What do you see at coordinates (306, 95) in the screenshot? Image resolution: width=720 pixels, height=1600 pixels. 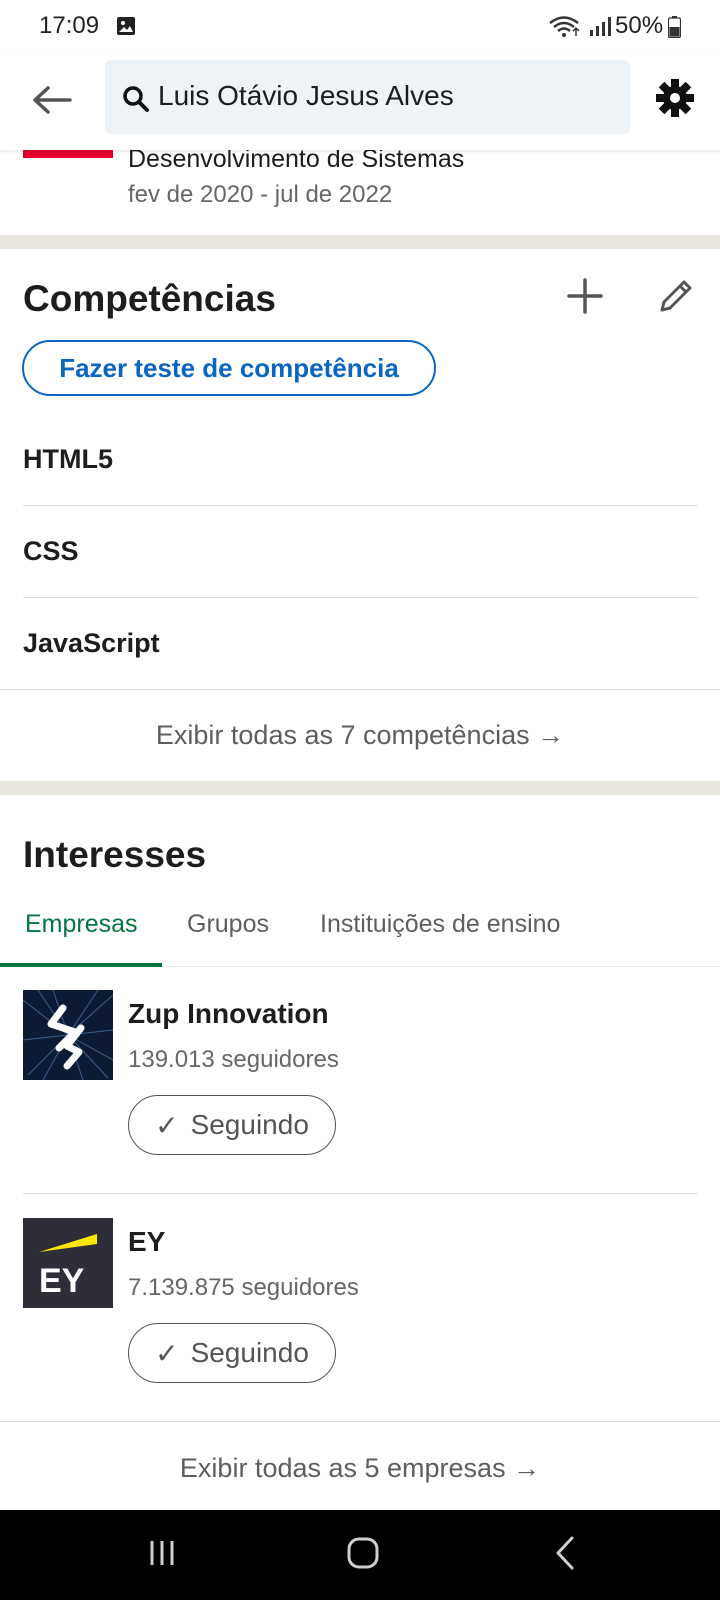 I see `search-value: Luis Otávio Jesus Alves` at bounding box center [306, 95].